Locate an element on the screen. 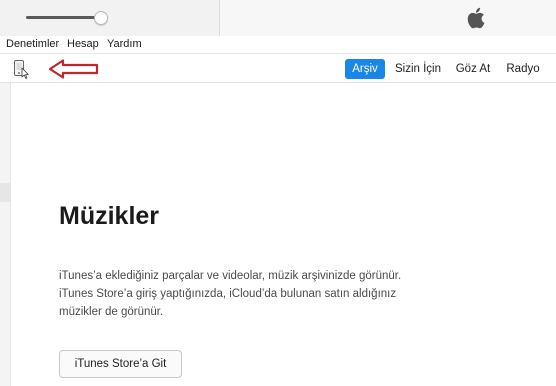 The image size is (556, 386). device-icon is located at coordinates (21, 69).